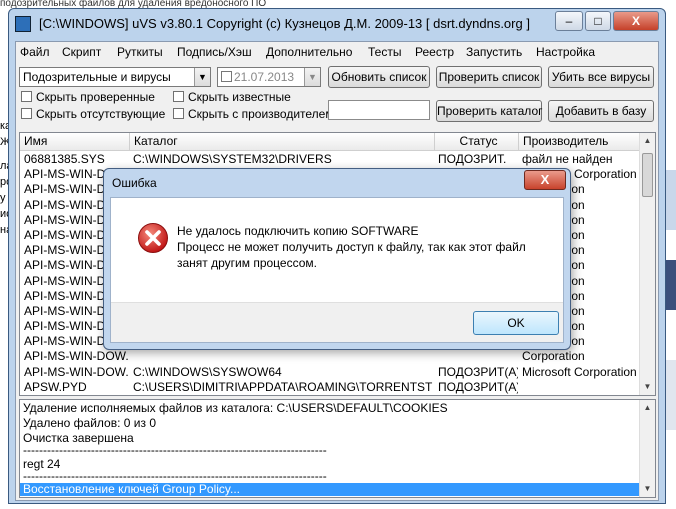 The image size is (676, 509). I want to click on menu-script: Скрипт, so click(81, 52).